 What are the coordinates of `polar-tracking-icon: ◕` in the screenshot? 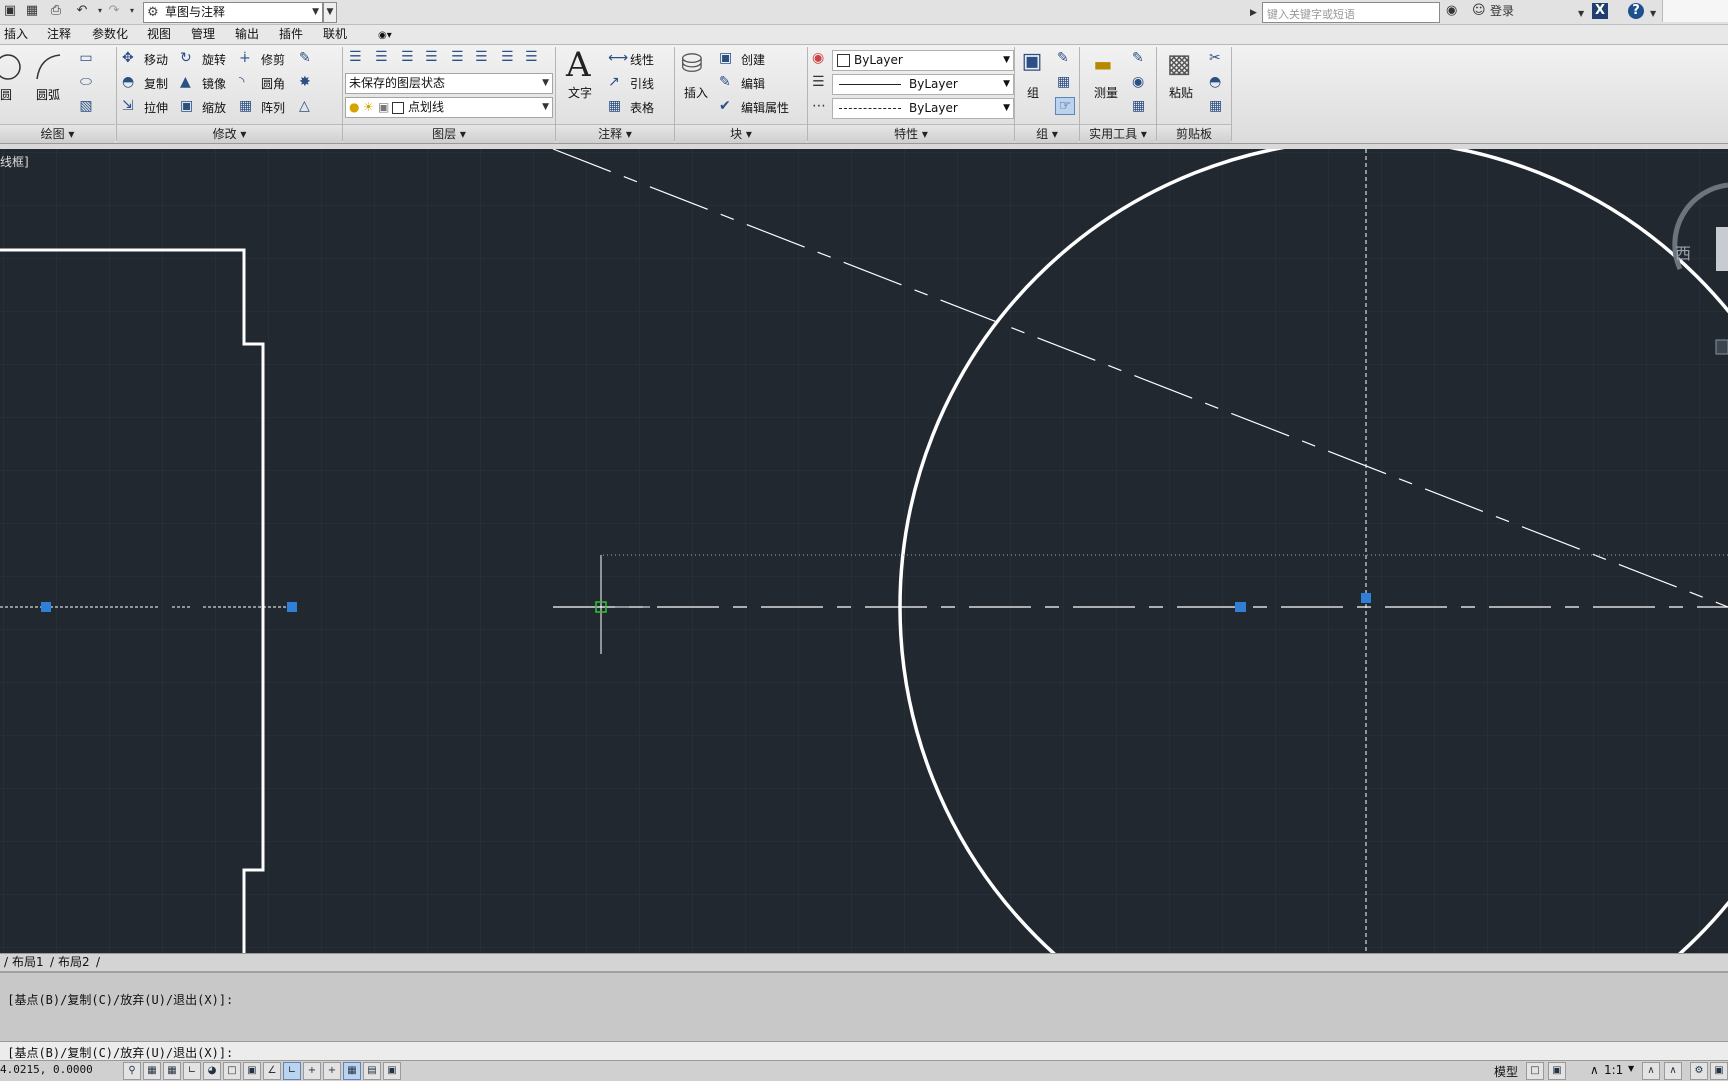 It's located at (212, 1071).